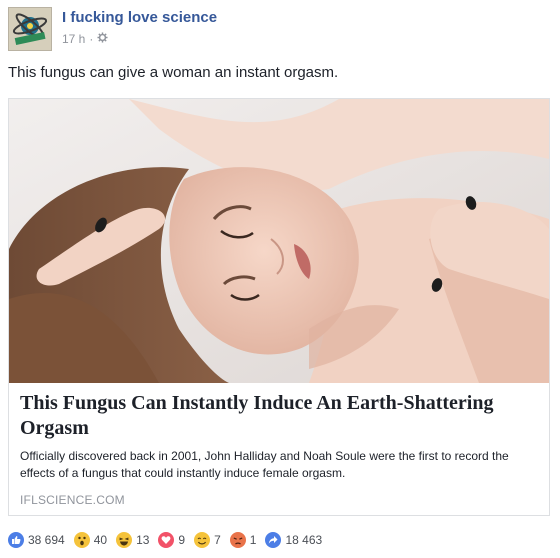 Image resolution: width=560 pixels, height=558 pixels. I want to click on reaction-yay: 7, so click(207, 540).